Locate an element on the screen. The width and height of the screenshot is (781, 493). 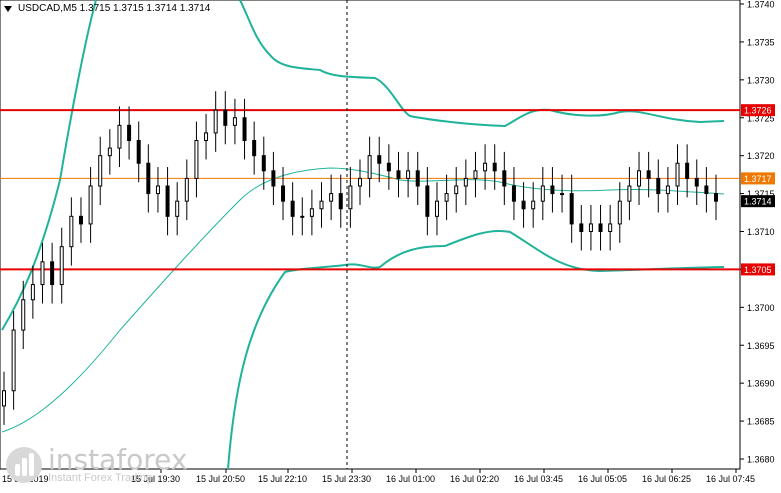
chart-title: USDCAD,M5 1.3715 1.3715 1.3714 1.3714 is located at coordinates (107, 8).